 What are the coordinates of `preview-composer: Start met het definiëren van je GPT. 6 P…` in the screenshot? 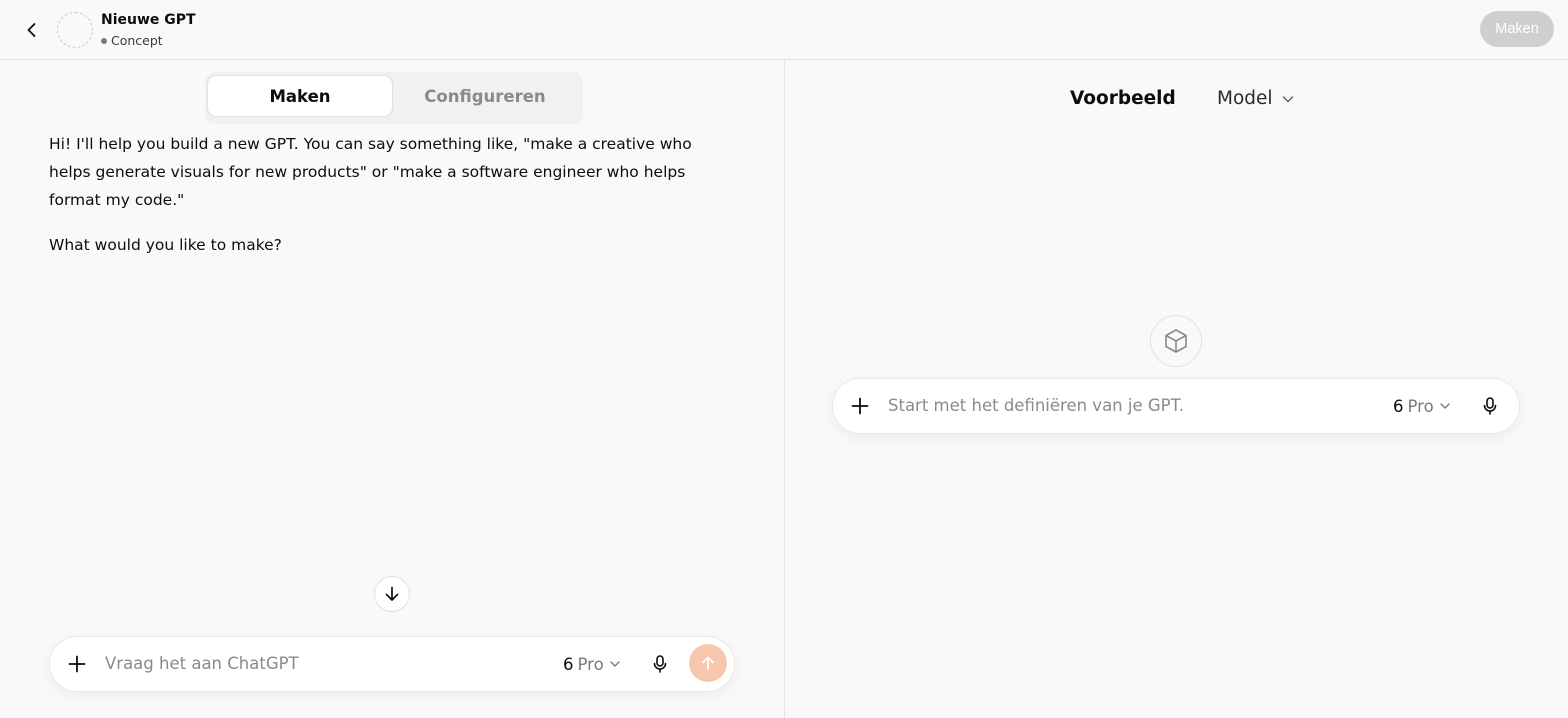 It's located at (1176, 406).